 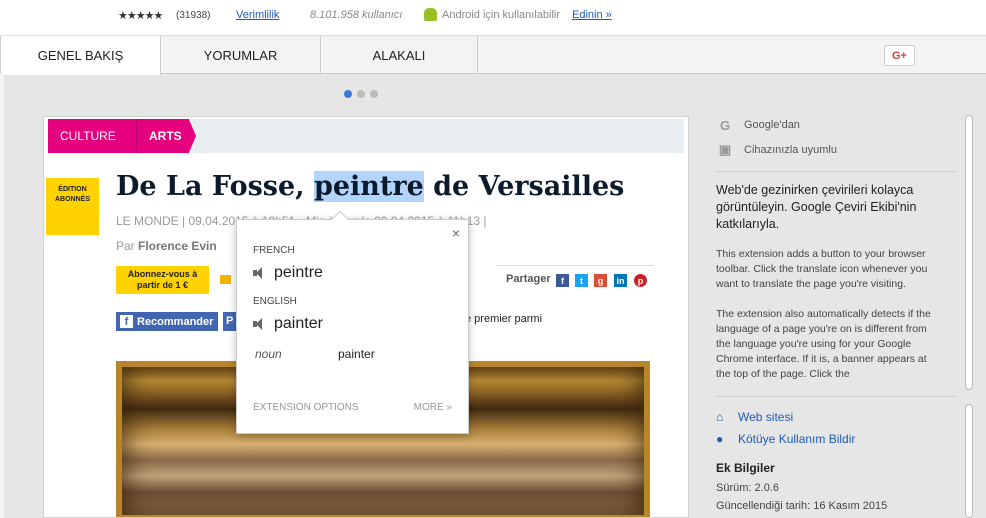 I want to click on alert-icon: ●, so click(x=720, y=439).